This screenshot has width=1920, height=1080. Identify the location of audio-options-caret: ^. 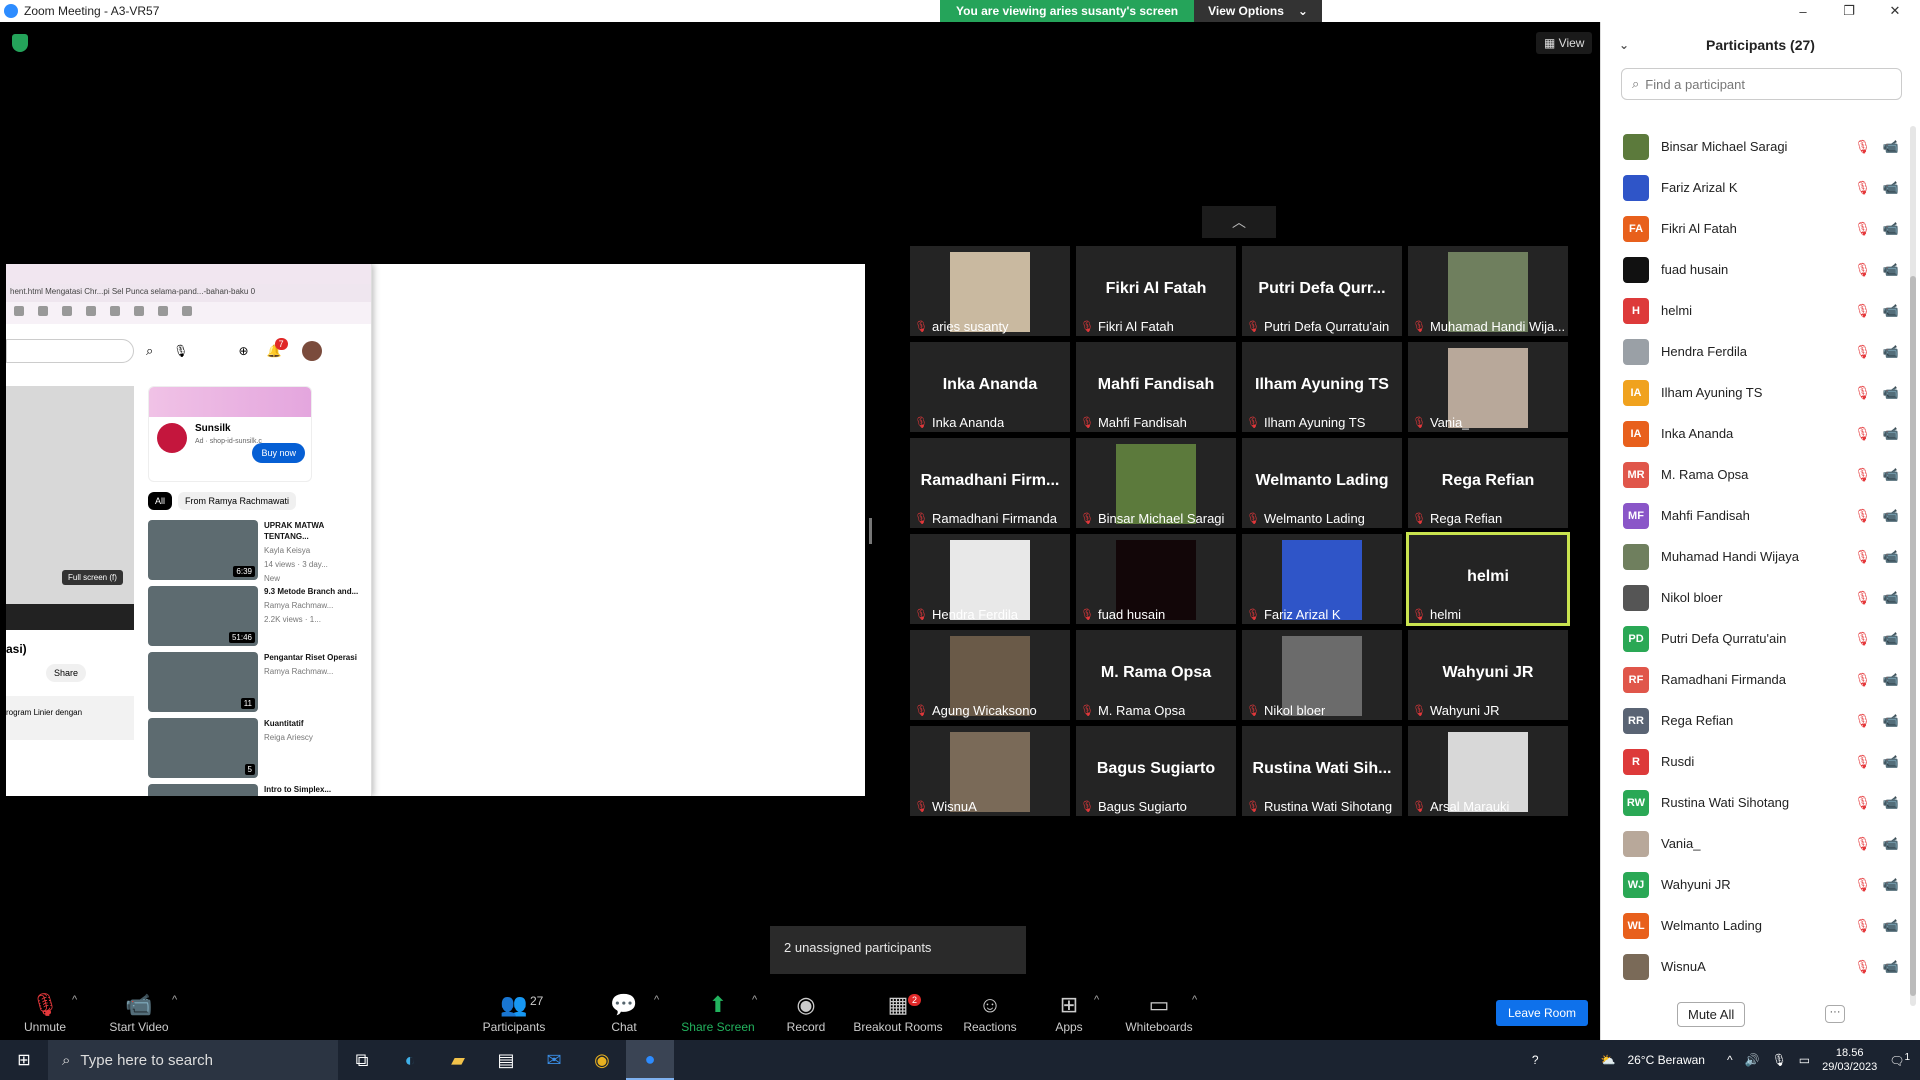
(74, 1000).